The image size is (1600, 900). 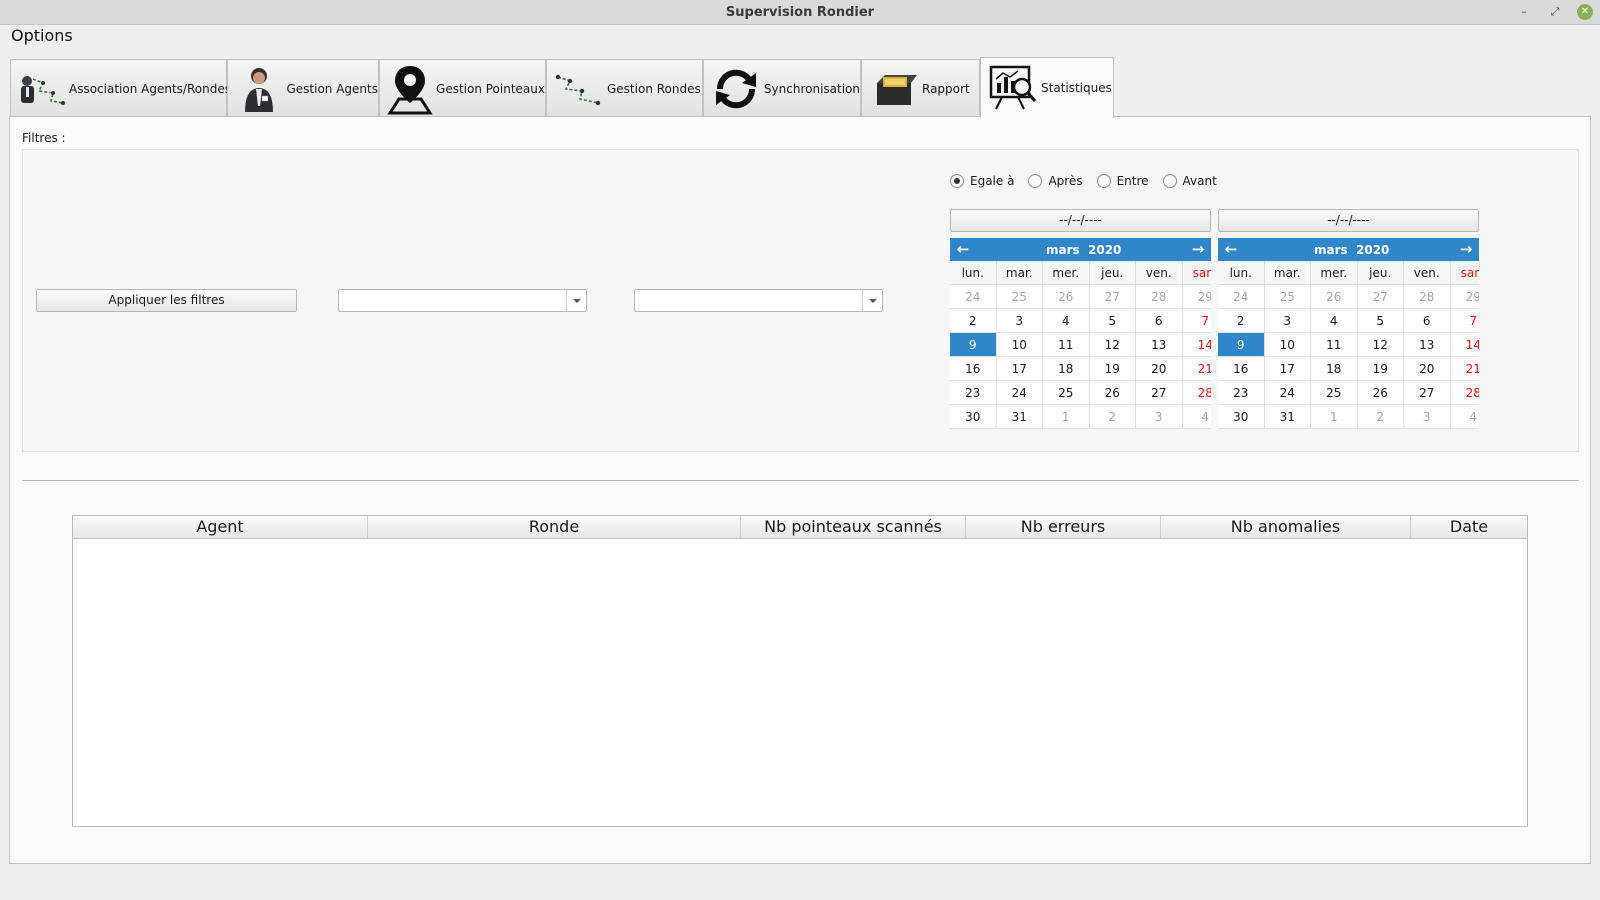 What do you see at coordinates (1122, 181) in the screenshot?
I see `radio-entre: Entre` at bounding box center [1122, 181].